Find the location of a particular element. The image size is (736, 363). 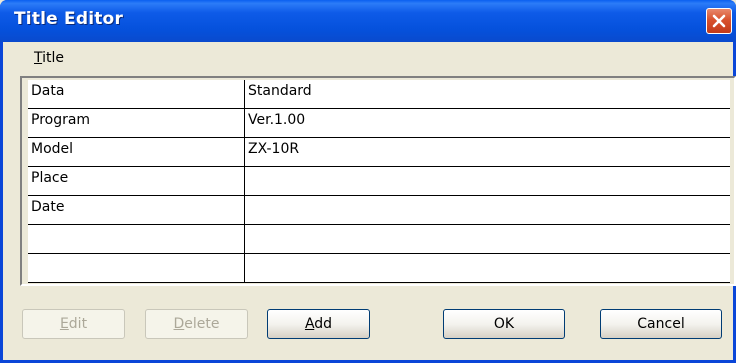

delete-accel: D is located at coordinates (179, 324).